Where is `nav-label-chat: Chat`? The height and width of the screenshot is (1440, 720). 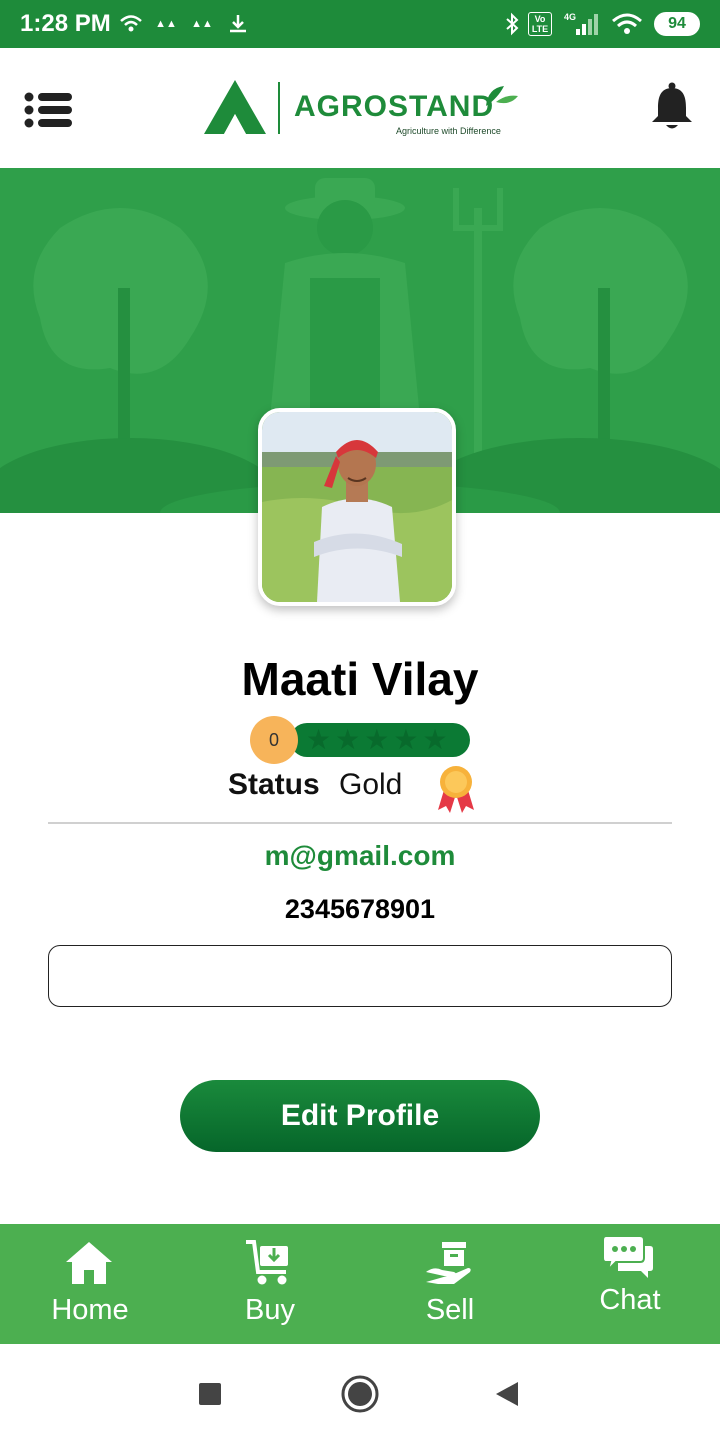 nav-label-chat: Chat is located at coordinates (630, 1300).